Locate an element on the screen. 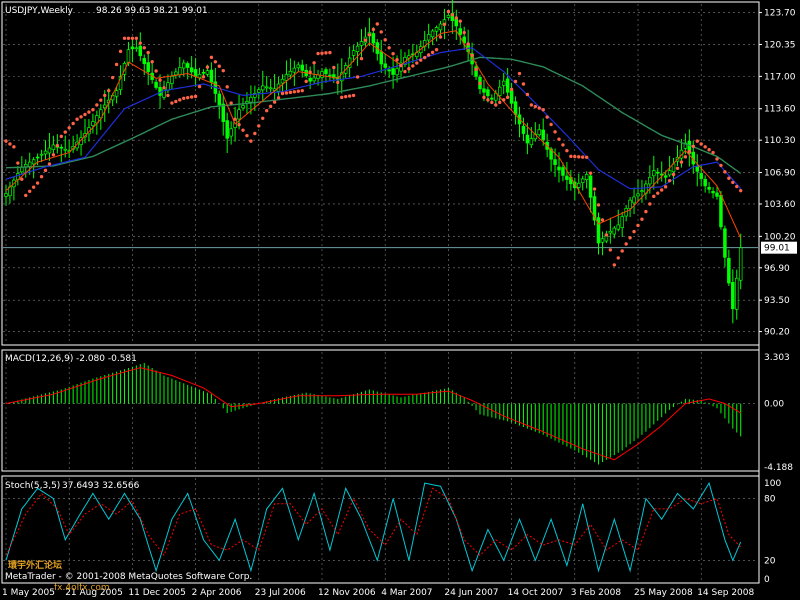  x-tick-label: 23 Jul 2006 is located at coordinates (280, 593).